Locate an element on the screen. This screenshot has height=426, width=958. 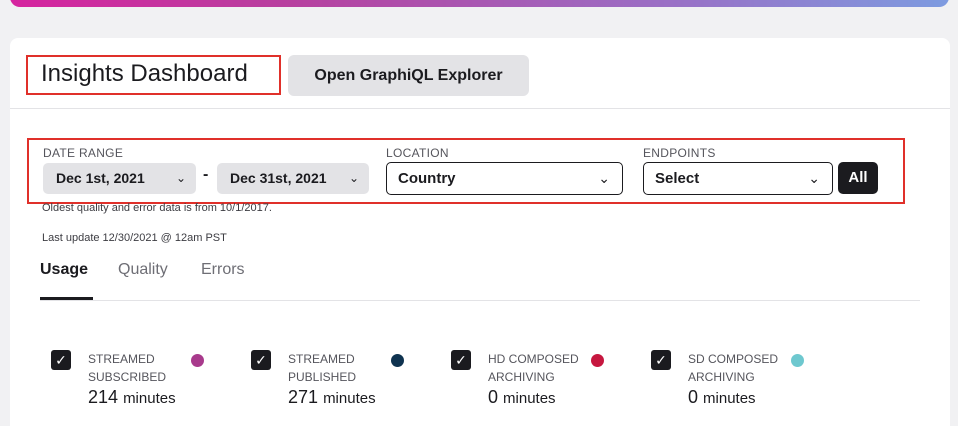
endpoints-value: Select is located at coordinates (677, 178).